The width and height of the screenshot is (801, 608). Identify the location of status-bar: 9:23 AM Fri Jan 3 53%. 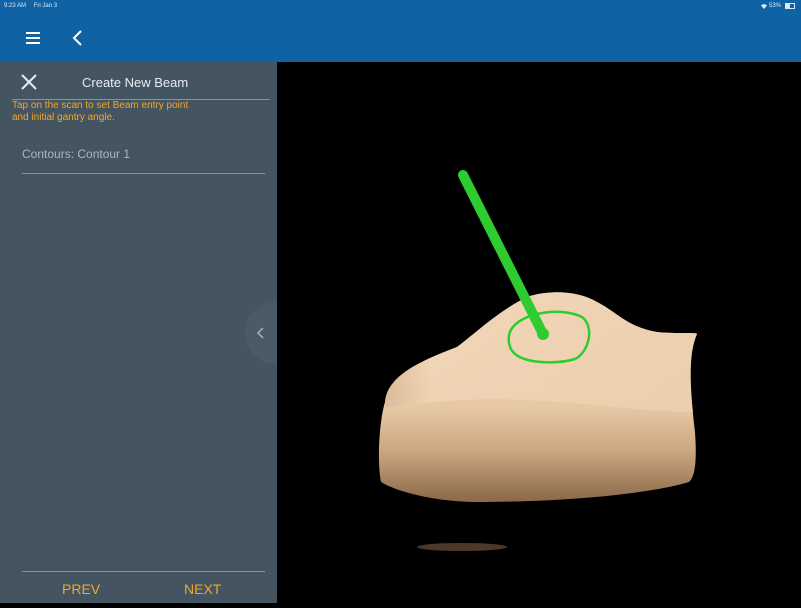
(400, 7).